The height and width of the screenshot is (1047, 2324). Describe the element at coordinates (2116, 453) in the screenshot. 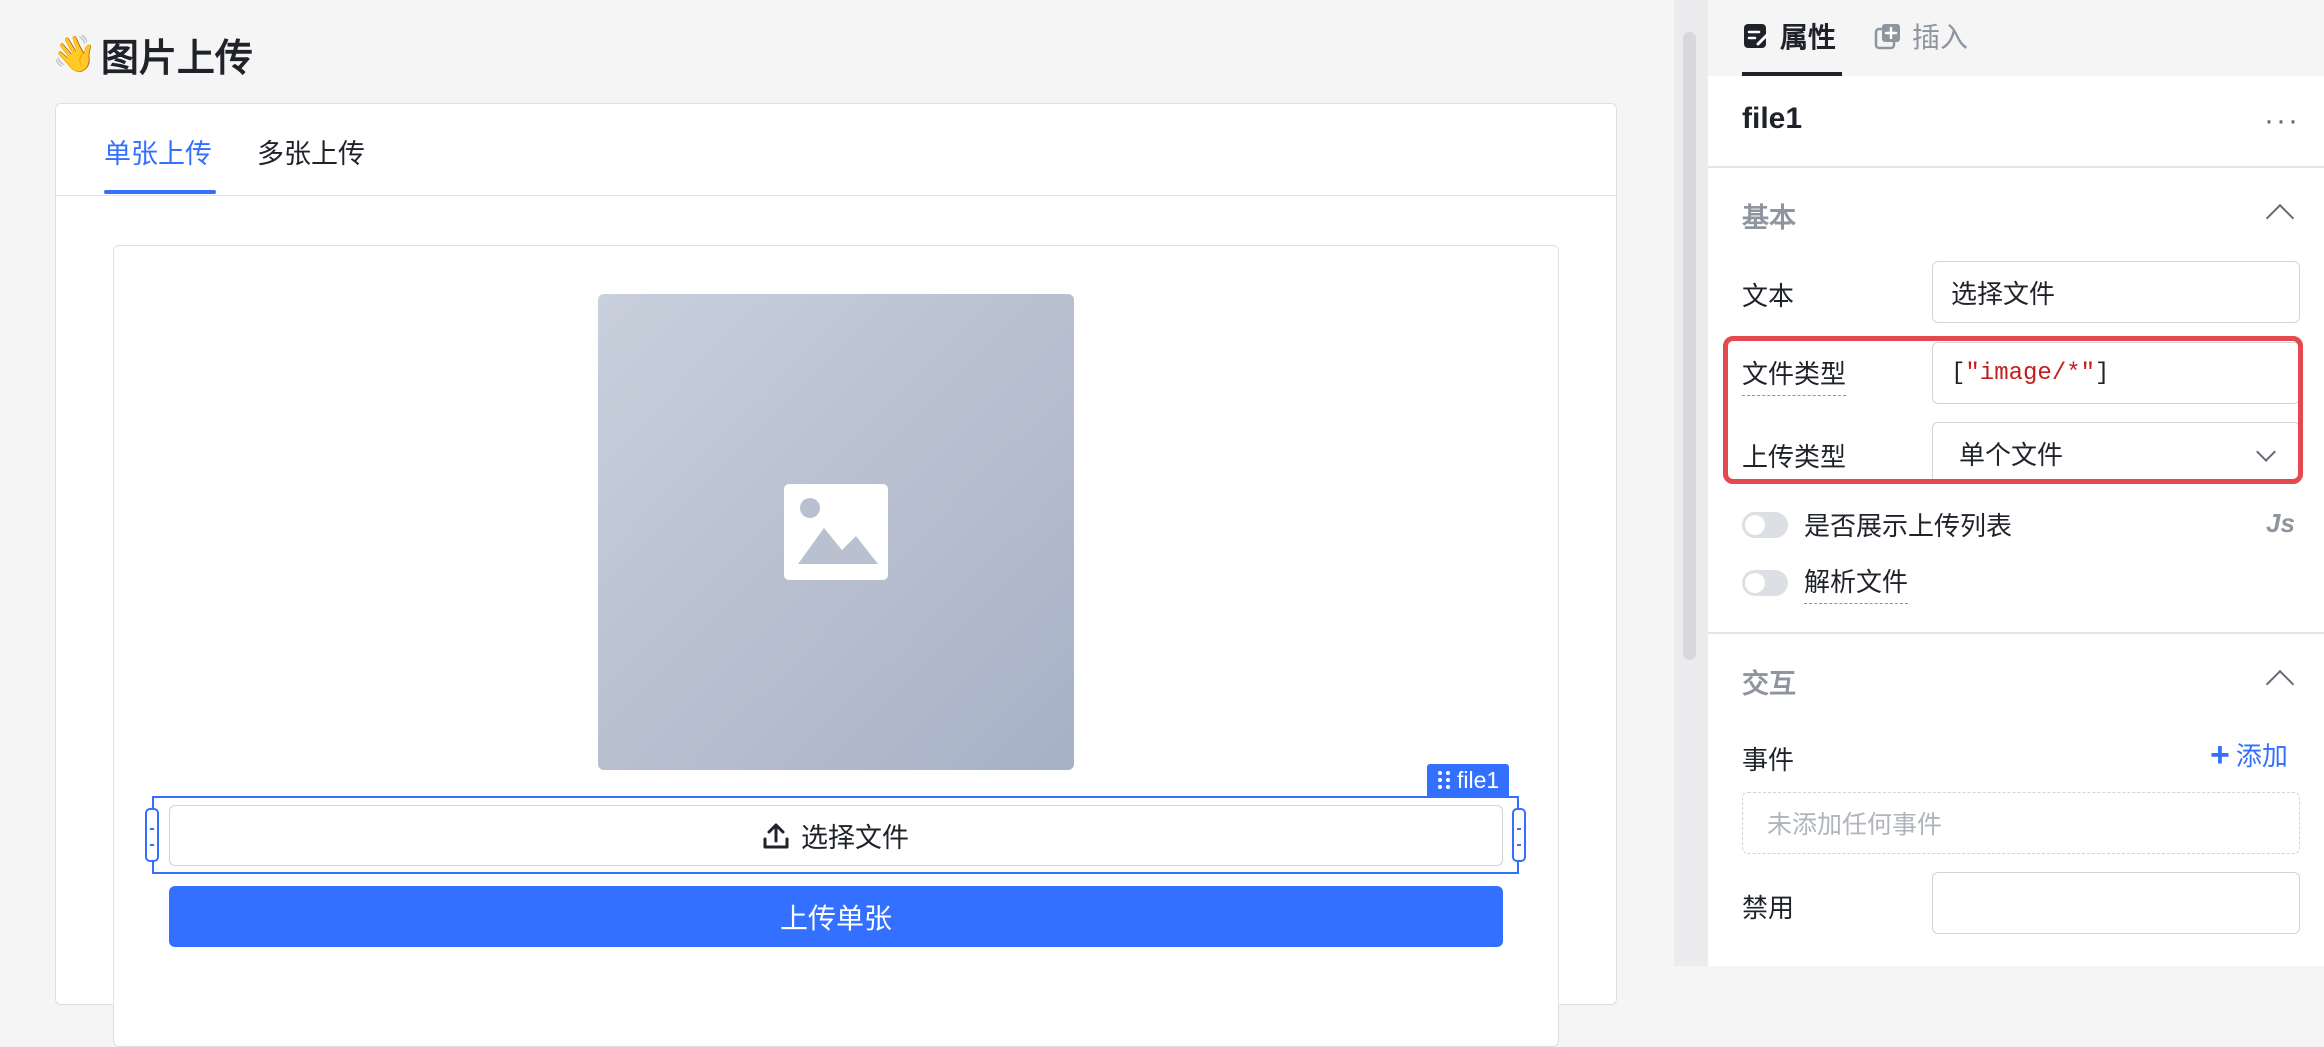

I see `upload-type-select: 单个文件` at that location.